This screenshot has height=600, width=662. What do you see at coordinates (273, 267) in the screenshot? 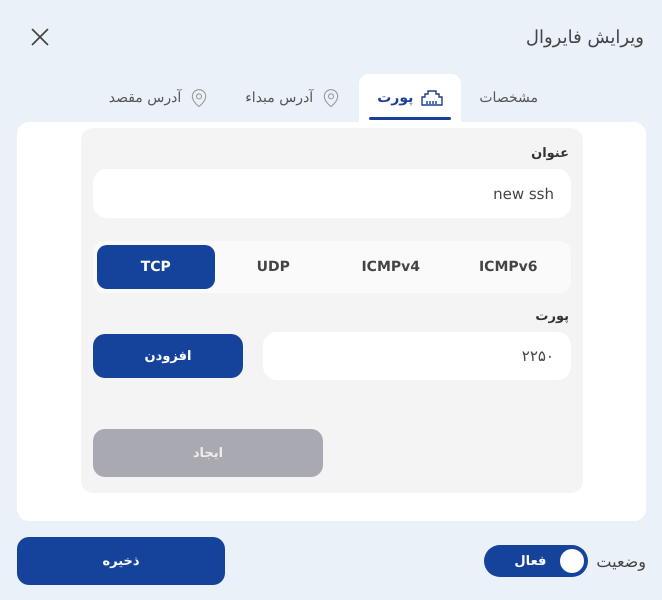
I see `protocol-option: UDP` at bounding box center [273, 267].